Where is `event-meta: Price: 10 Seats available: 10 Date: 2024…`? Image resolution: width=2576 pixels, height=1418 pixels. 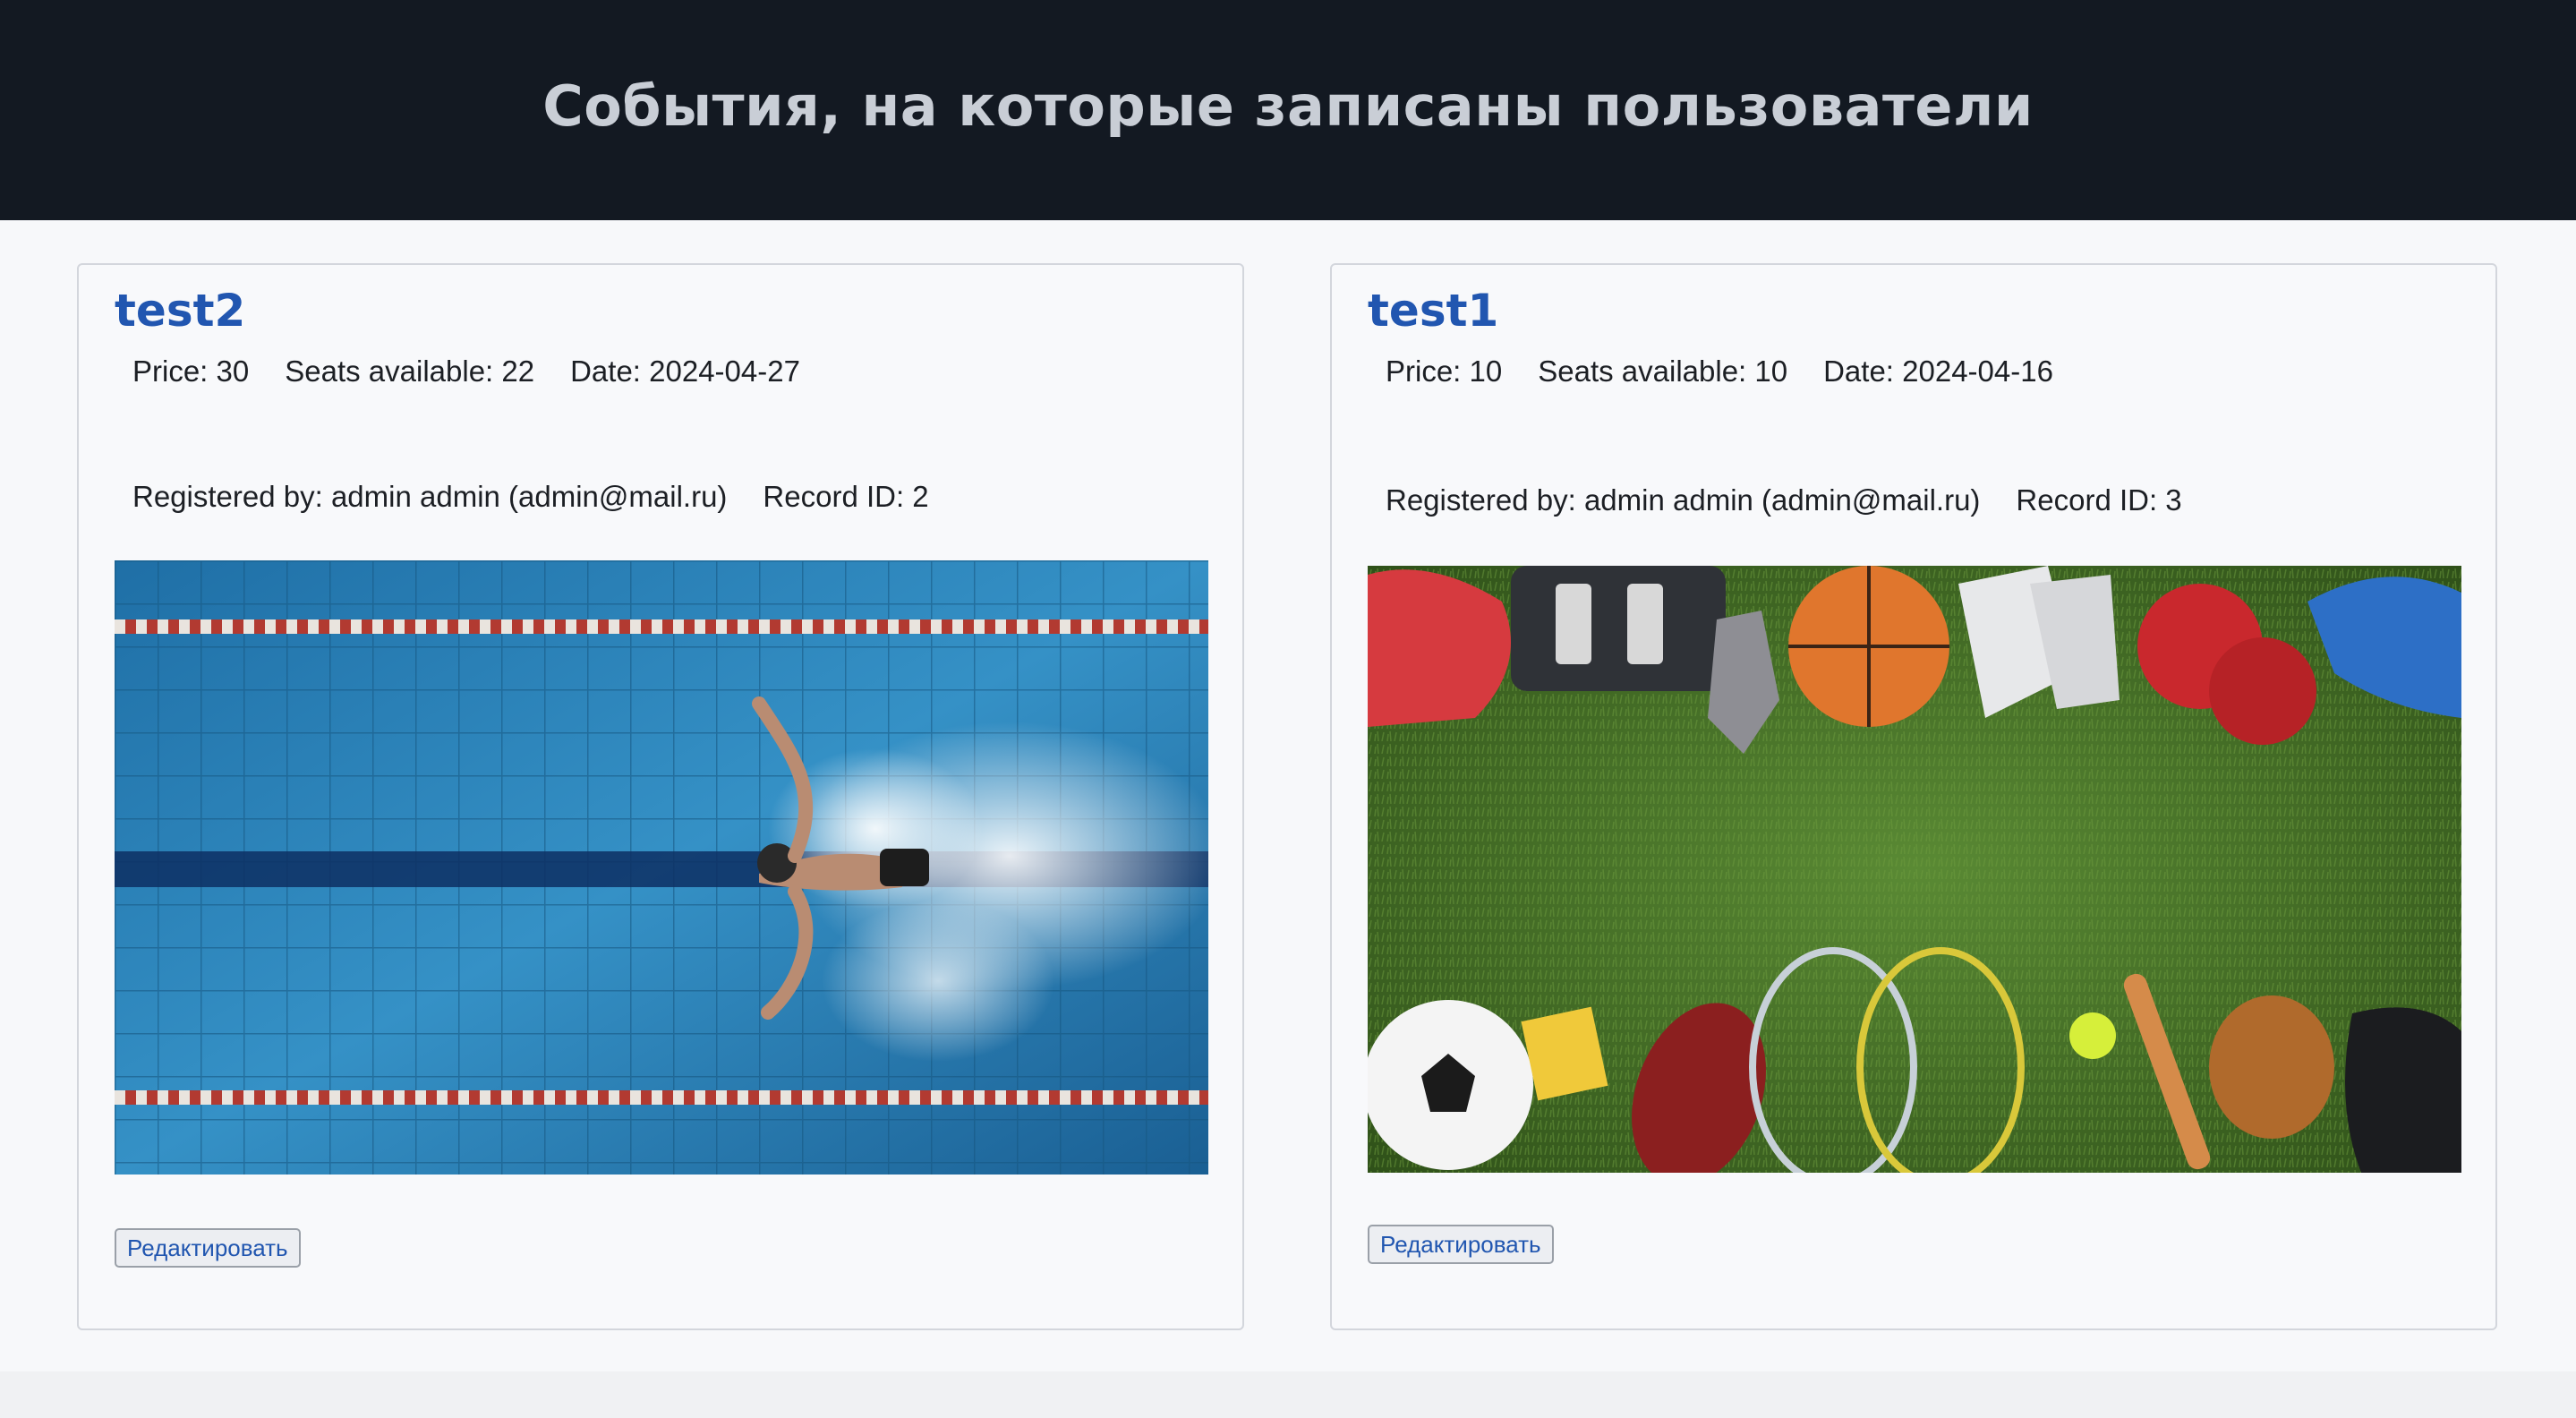 event-meta: Price: 10 Seats available: 10 Date: 2024… is located at coordinates (1719, 372).